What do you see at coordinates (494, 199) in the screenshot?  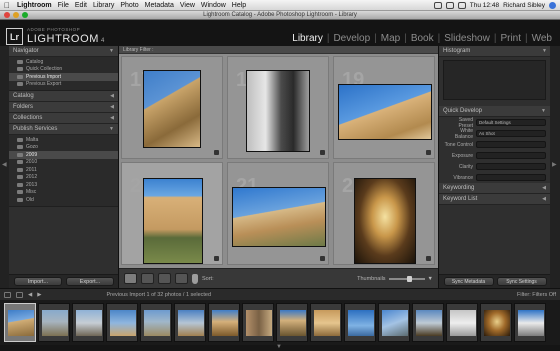 I see `keyword-list-header: Keyword List ◀` at bounding box center [494, 199].